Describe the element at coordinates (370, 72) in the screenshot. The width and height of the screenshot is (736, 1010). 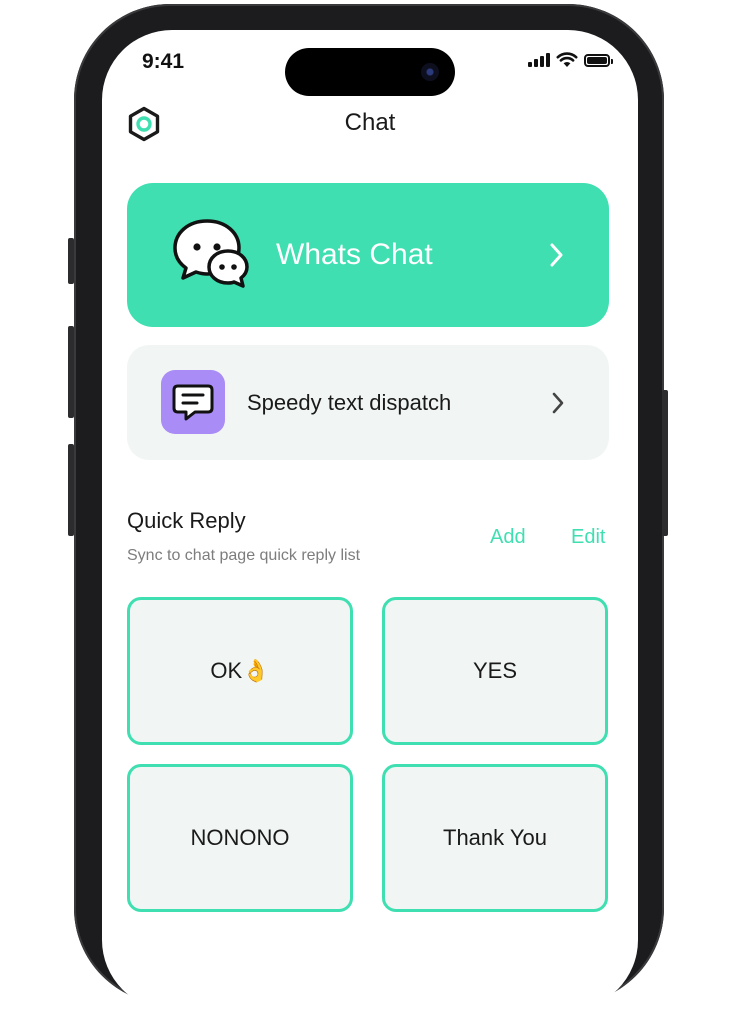
I see `dynamic-island` at that location.